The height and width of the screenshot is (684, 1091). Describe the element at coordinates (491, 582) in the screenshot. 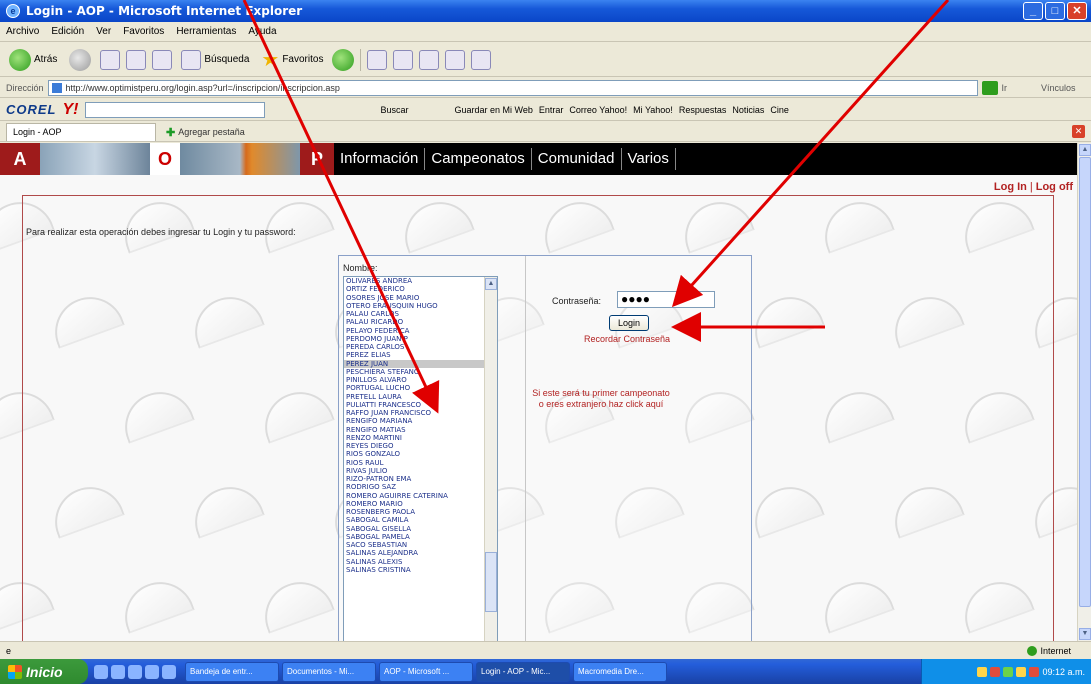

I see `scroll-thumb` at that location.